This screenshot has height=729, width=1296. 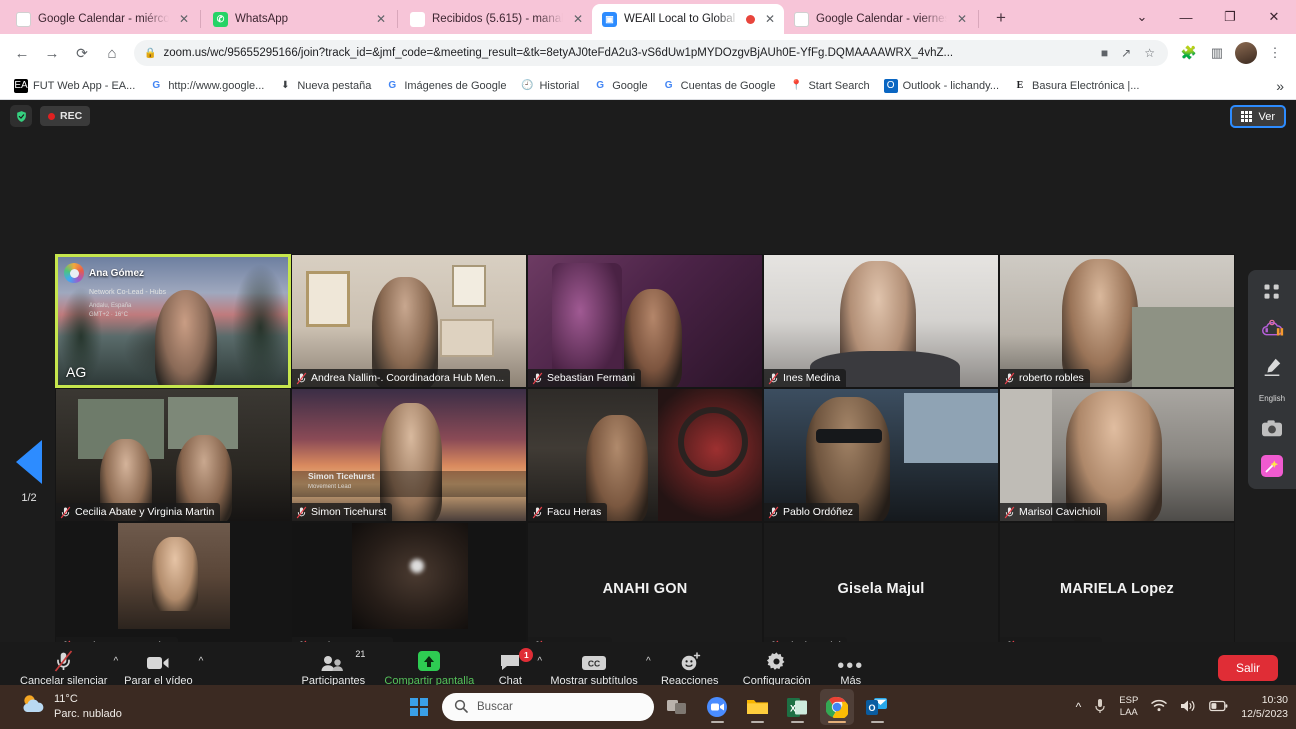 I want to click on tab-title: WEAll Local to Global - E, so click(x=681, y=19).